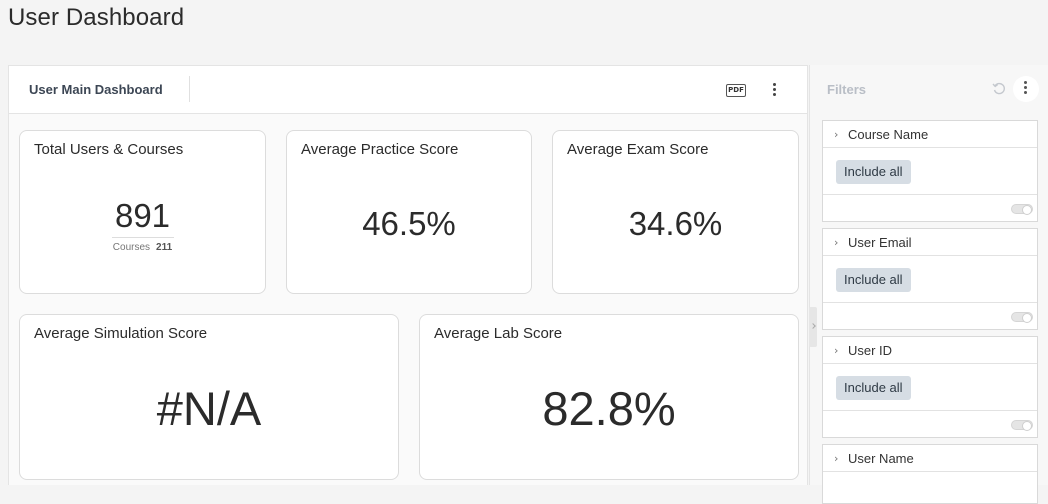  Describe the element at coordinates (999, 89) in the screenshot. I see `reset-icon` at that location.